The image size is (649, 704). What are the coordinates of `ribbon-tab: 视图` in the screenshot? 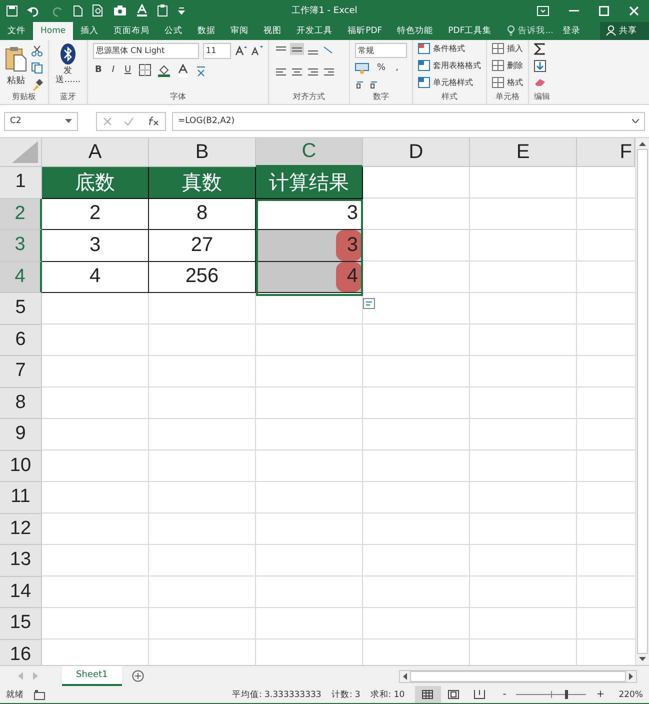 It's located at (273, 31).